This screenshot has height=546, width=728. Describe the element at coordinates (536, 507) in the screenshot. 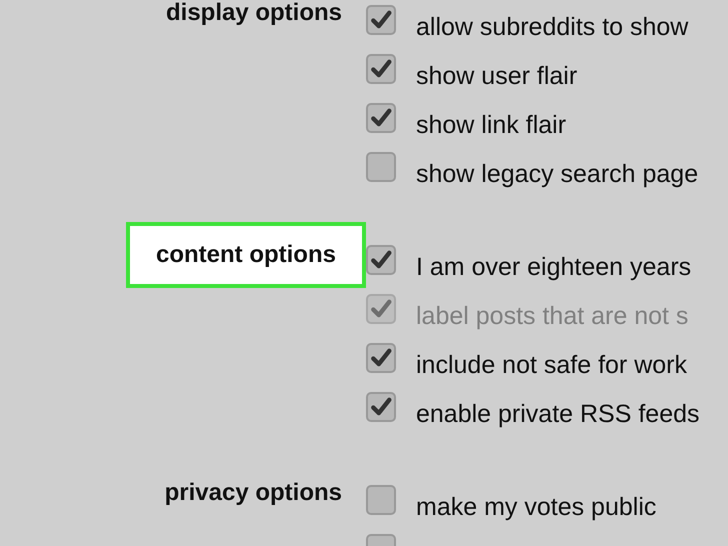

I see `option-label: make my votes public` at that location.